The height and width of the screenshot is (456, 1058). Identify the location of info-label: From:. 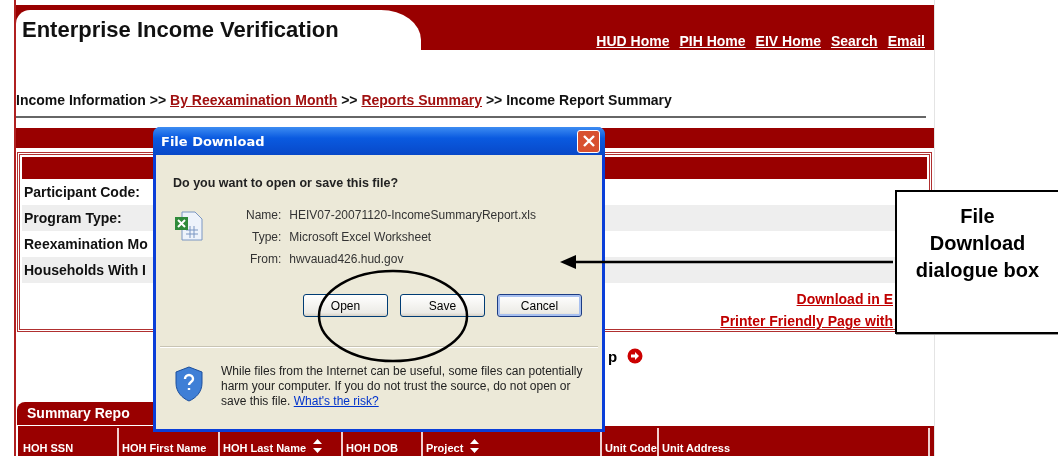
(265, 259).